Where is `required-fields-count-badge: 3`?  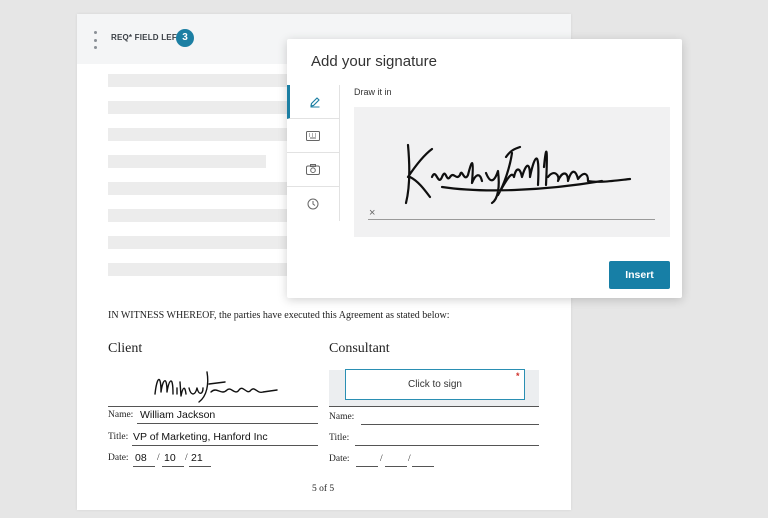
required-fields-count-badge: 3 is located at coordinates (185, 38).